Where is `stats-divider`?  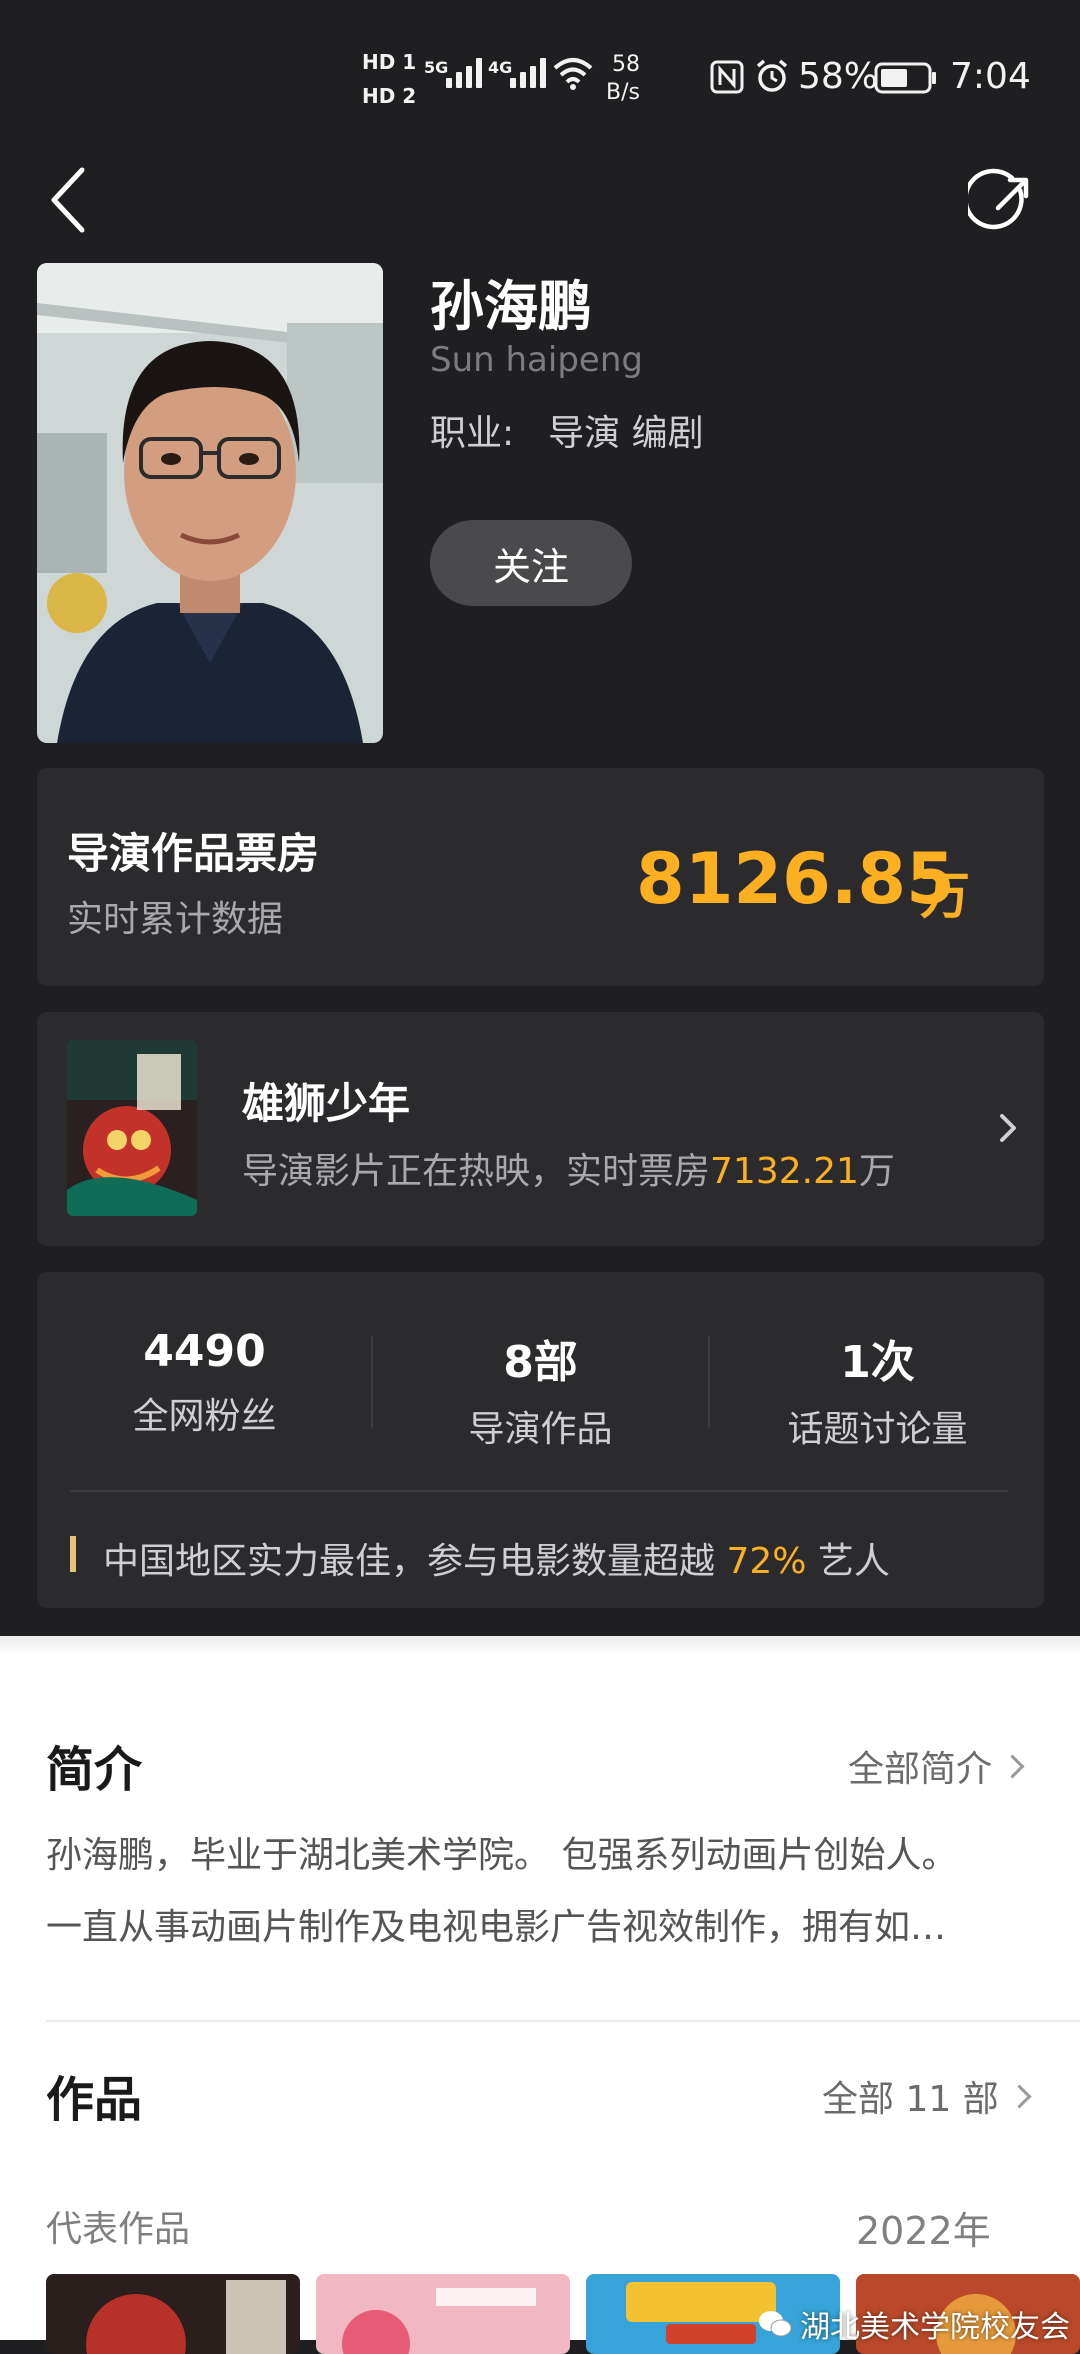
stats-divider is located at coordinates (539, 1491).